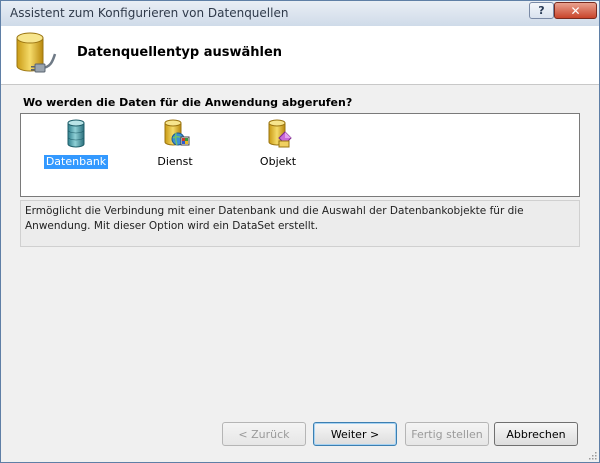 The width and height of the screenshot is (600, 463). I want to click on database-service-icon, so click(177, 132).